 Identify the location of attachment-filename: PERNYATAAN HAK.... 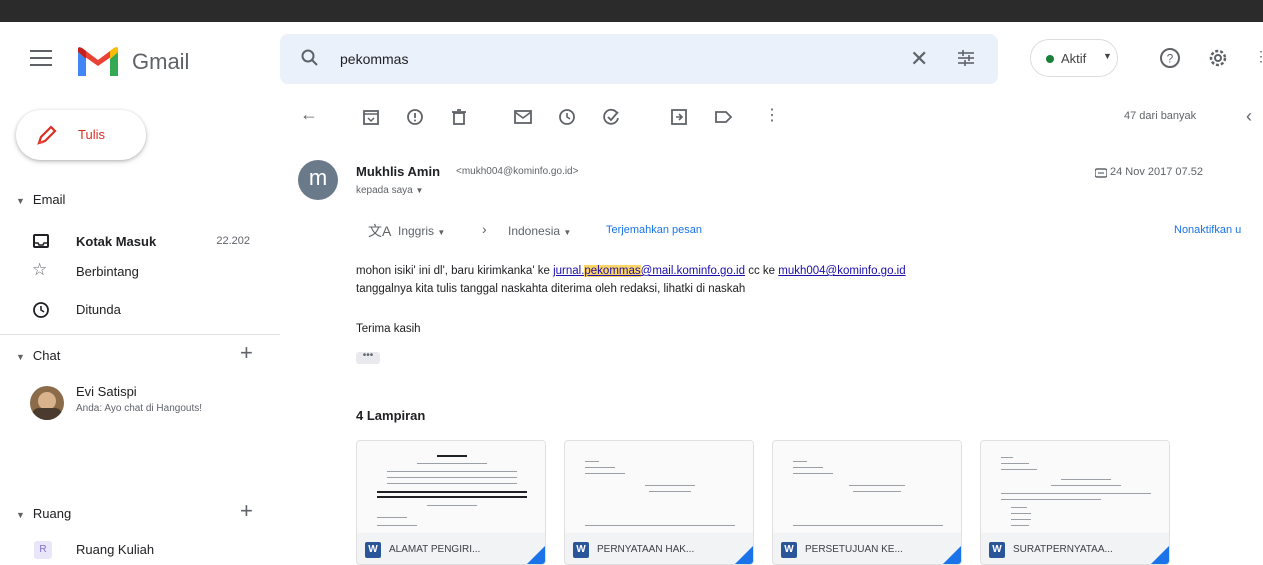
(646, 549).